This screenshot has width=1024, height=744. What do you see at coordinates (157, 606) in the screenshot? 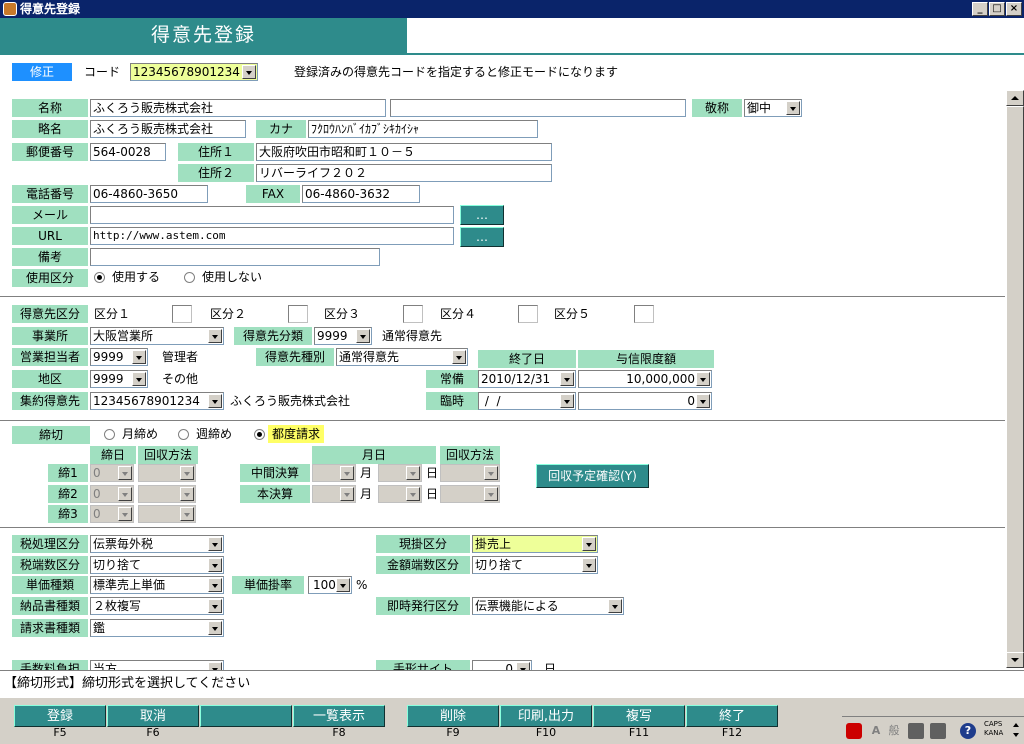
I see `delivery-slip-select: ２枚複写` at bounding box center [157, 606].